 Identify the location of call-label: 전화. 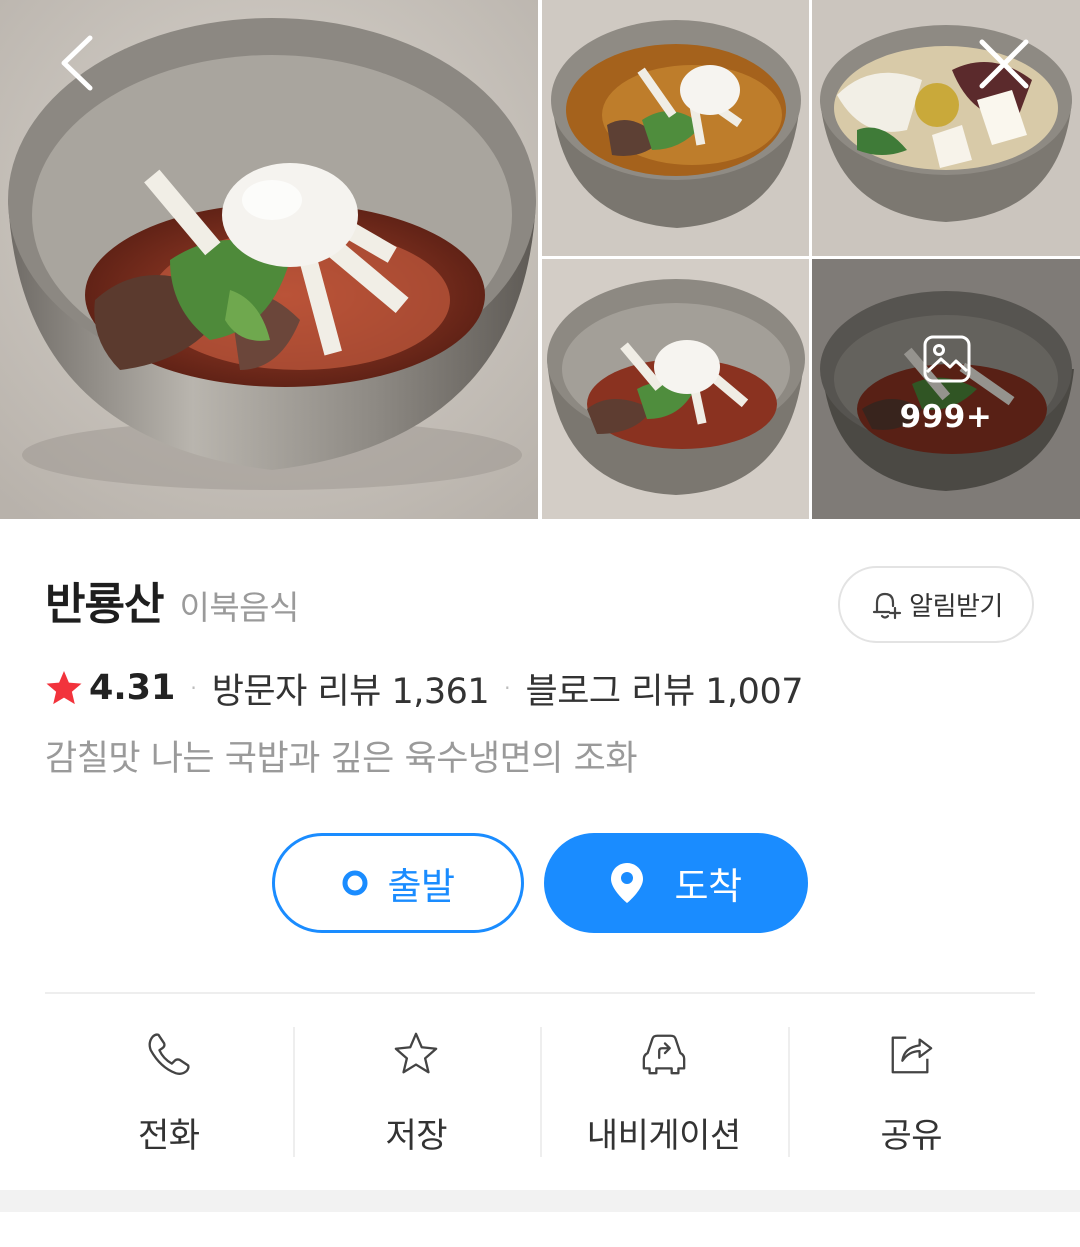
(168, 1136).